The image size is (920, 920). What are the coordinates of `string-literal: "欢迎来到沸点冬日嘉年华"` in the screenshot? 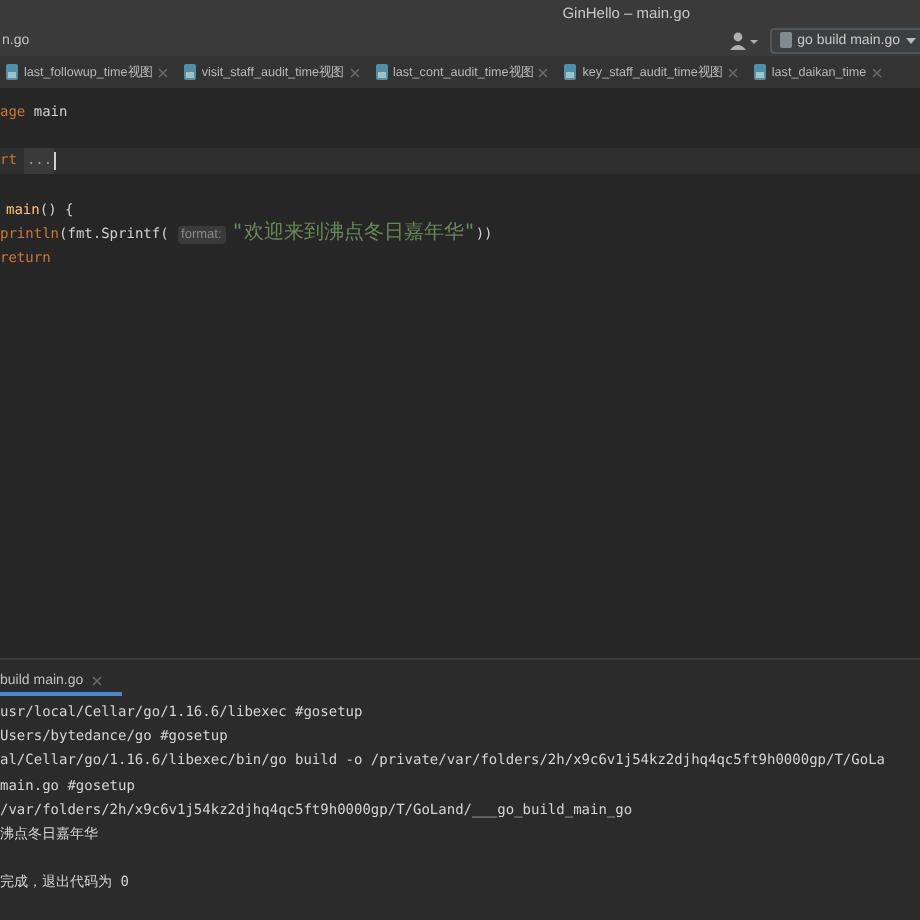 It's located at (353, 234).